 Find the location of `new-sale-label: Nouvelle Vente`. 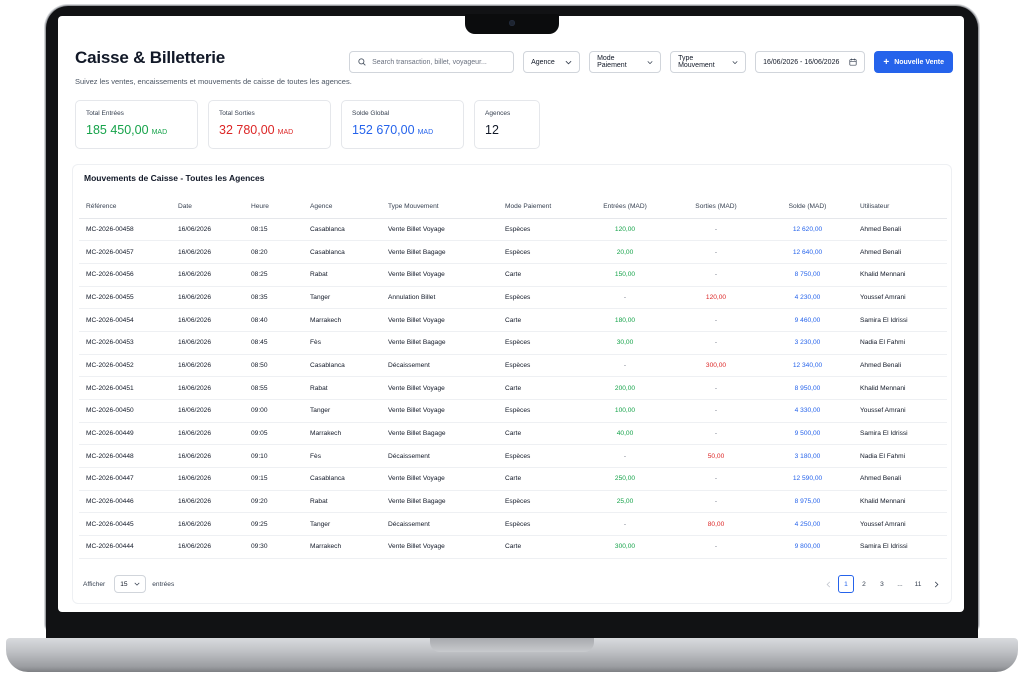

new-sale-label: Nouvelle Vente is located at coordinates (919, 62).